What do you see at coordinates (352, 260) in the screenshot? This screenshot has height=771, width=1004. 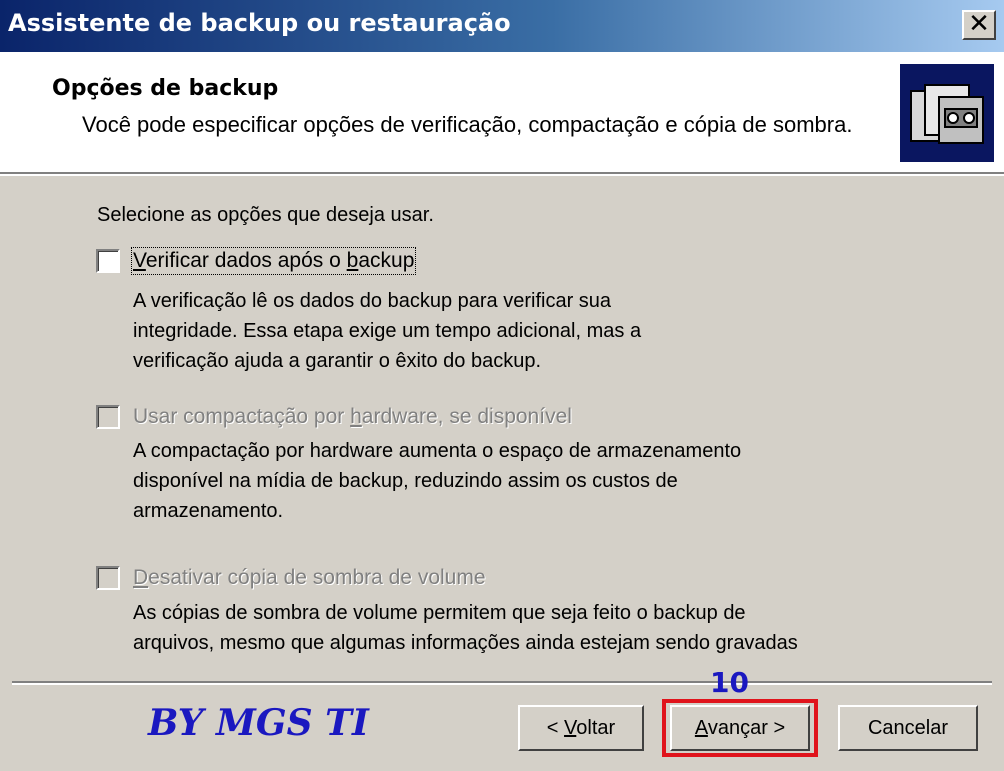 I see `verify-data-label-mnemonic-b: b` at bounding box center [352, 260].